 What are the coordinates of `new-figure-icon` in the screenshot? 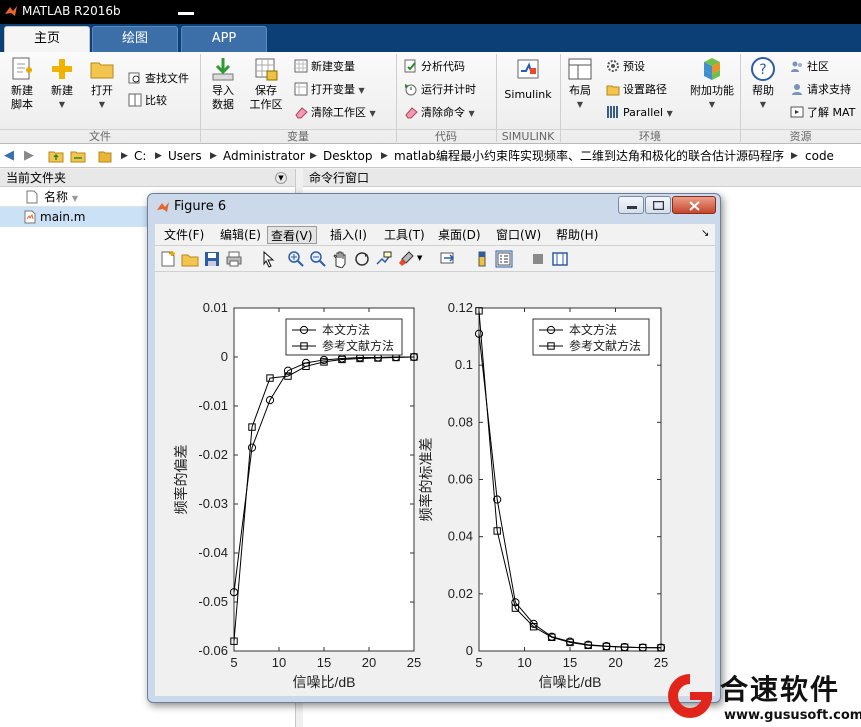 It's located at (168, 259).